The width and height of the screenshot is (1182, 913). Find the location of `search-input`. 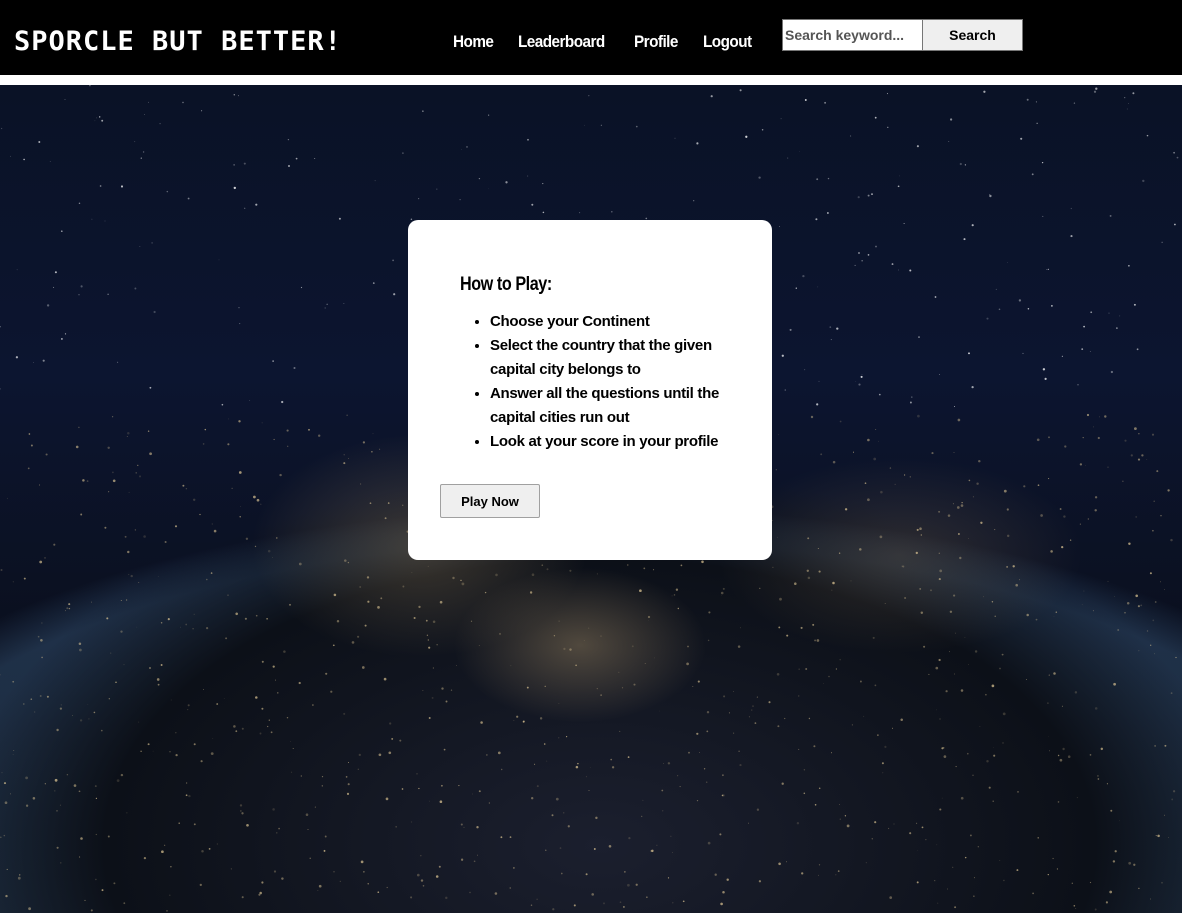

search-input is located at coordinates (852, 35).